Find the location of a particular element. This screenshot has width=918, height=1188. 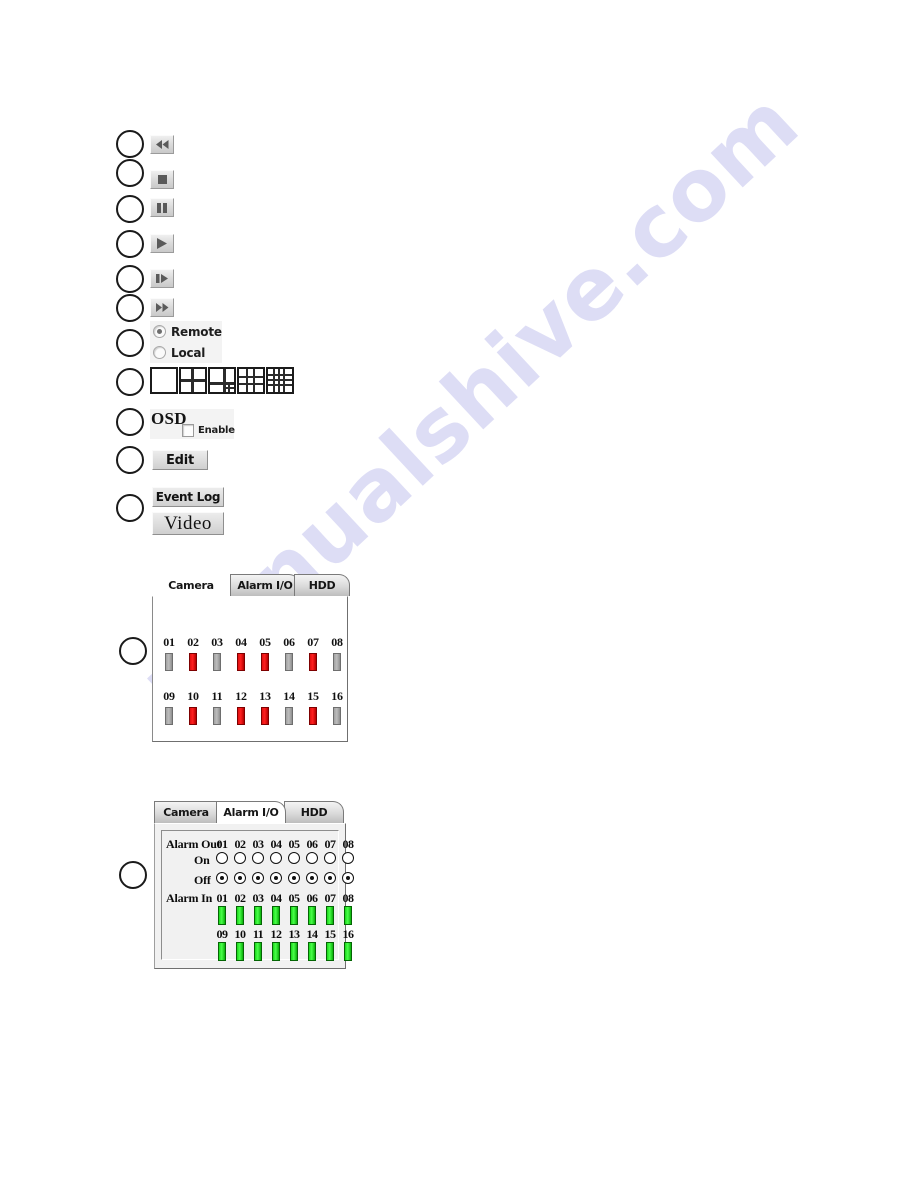

camera-channel-05: 05 is located at coordinates (265, 653).